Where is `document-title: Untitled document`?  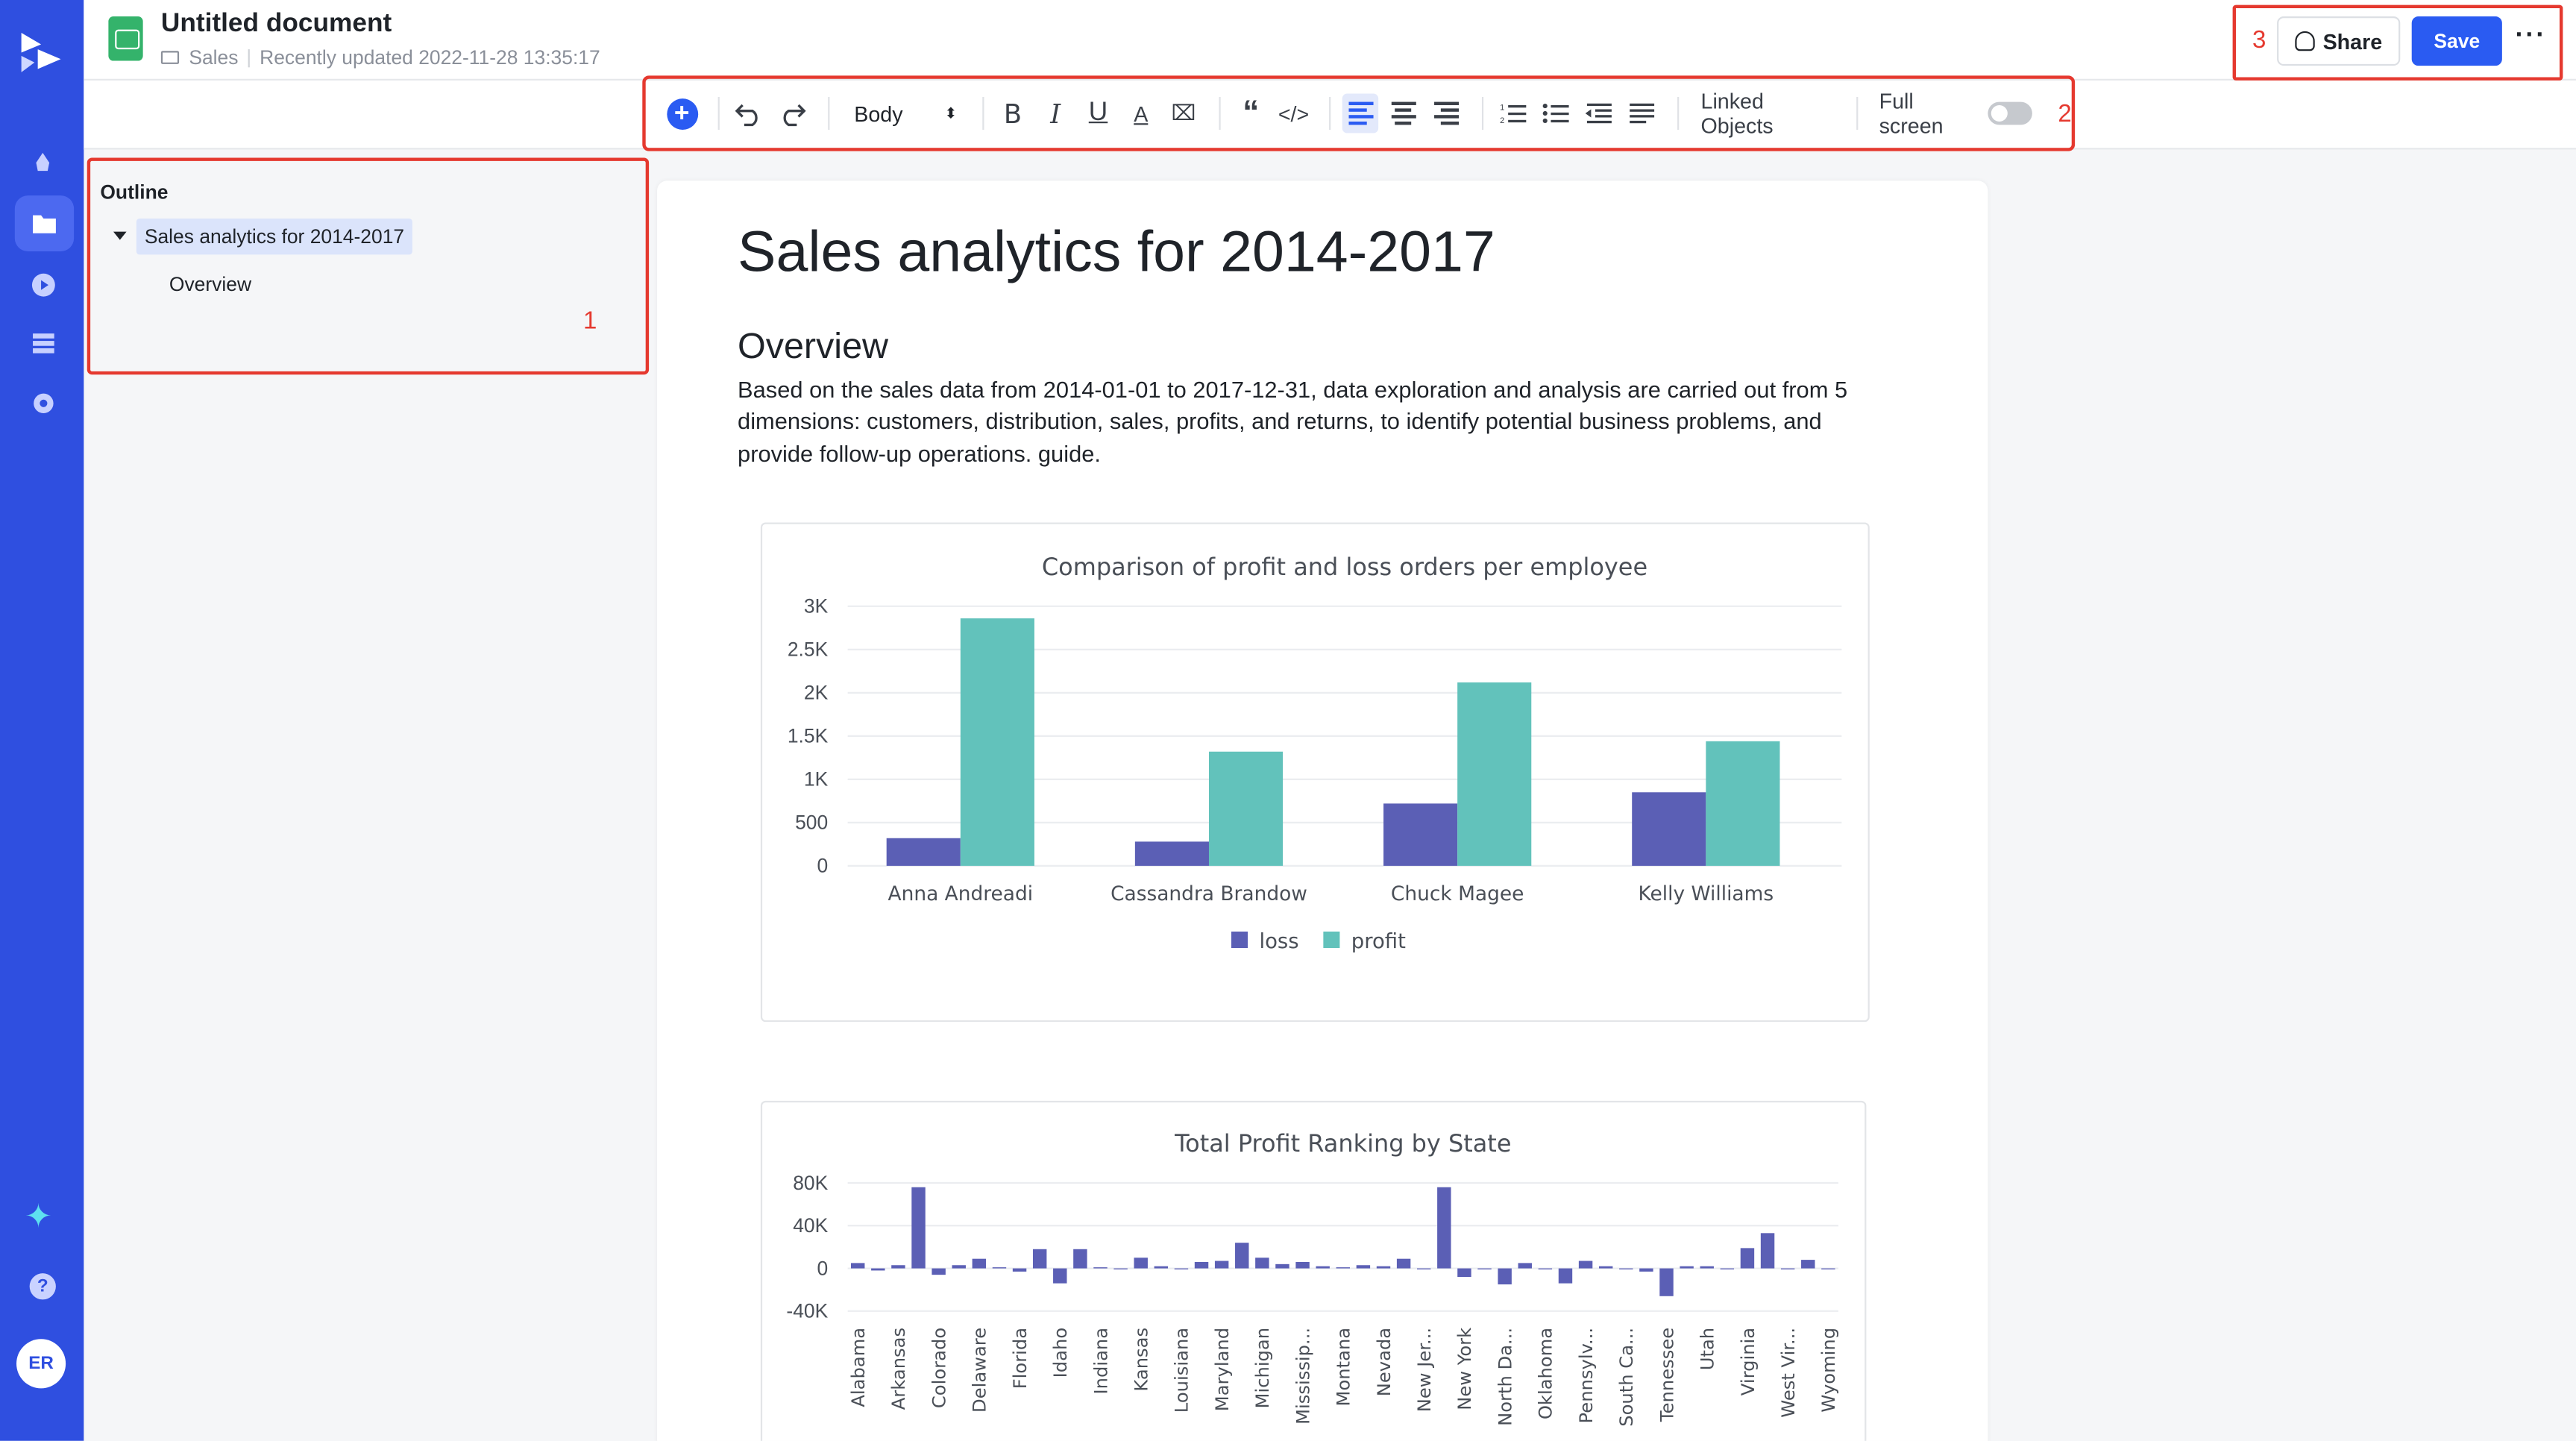 document-title: Untitled document is located at coordinates (277, 25).